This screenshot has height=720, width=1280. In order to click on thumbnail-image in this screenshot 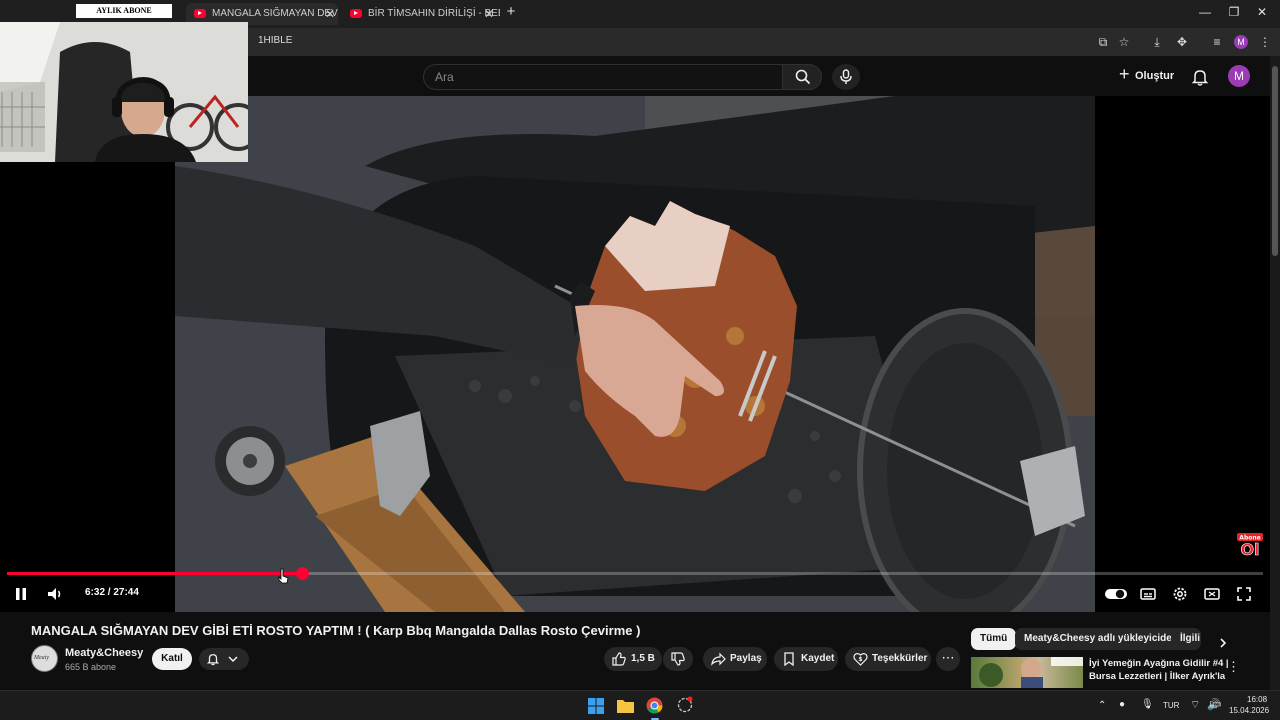, I will do `click(1031, 672)`.